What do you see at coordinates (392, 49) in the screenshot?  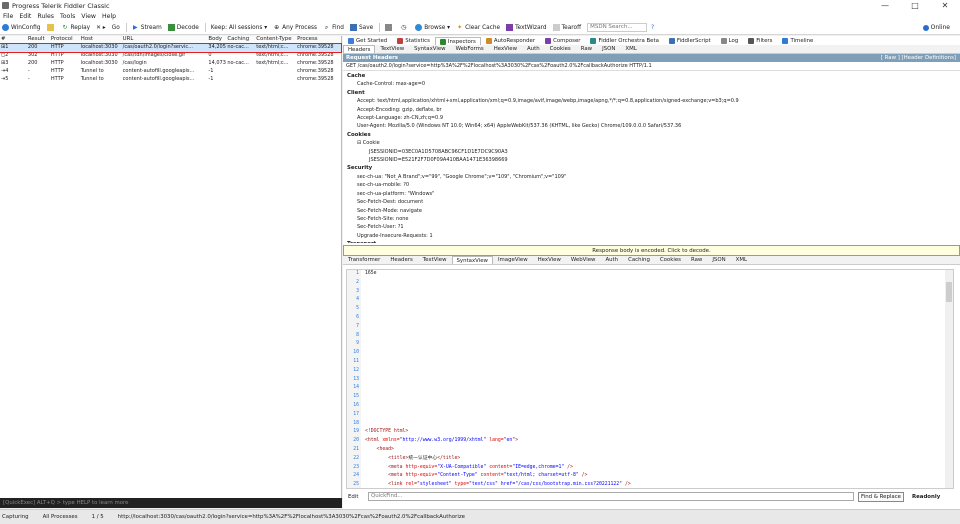 I see `req-tab-textview: TextView` at bounding box center [392, 49].